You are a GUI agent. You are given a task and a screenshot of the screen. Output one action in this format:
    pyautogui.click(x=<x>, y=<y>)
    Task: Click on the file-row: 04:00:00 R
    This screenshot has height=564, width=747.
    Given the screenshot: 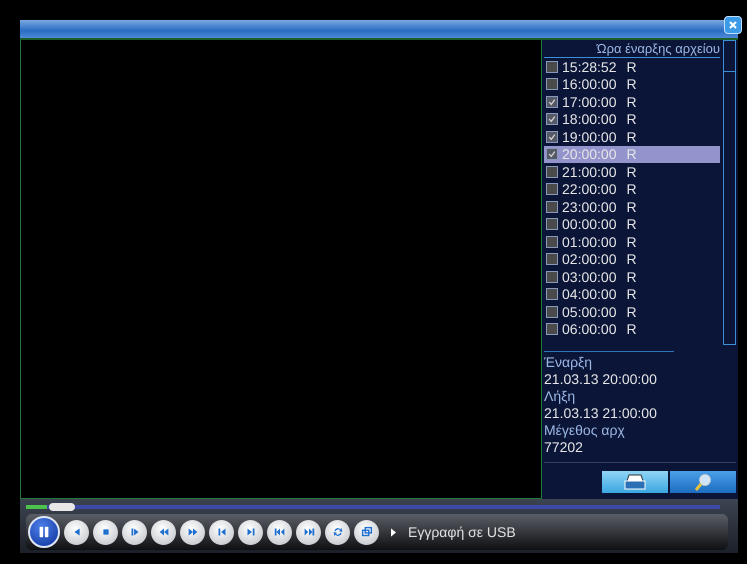 What is the action you would take?
    pyautogui.click(x=632, y=294)
    